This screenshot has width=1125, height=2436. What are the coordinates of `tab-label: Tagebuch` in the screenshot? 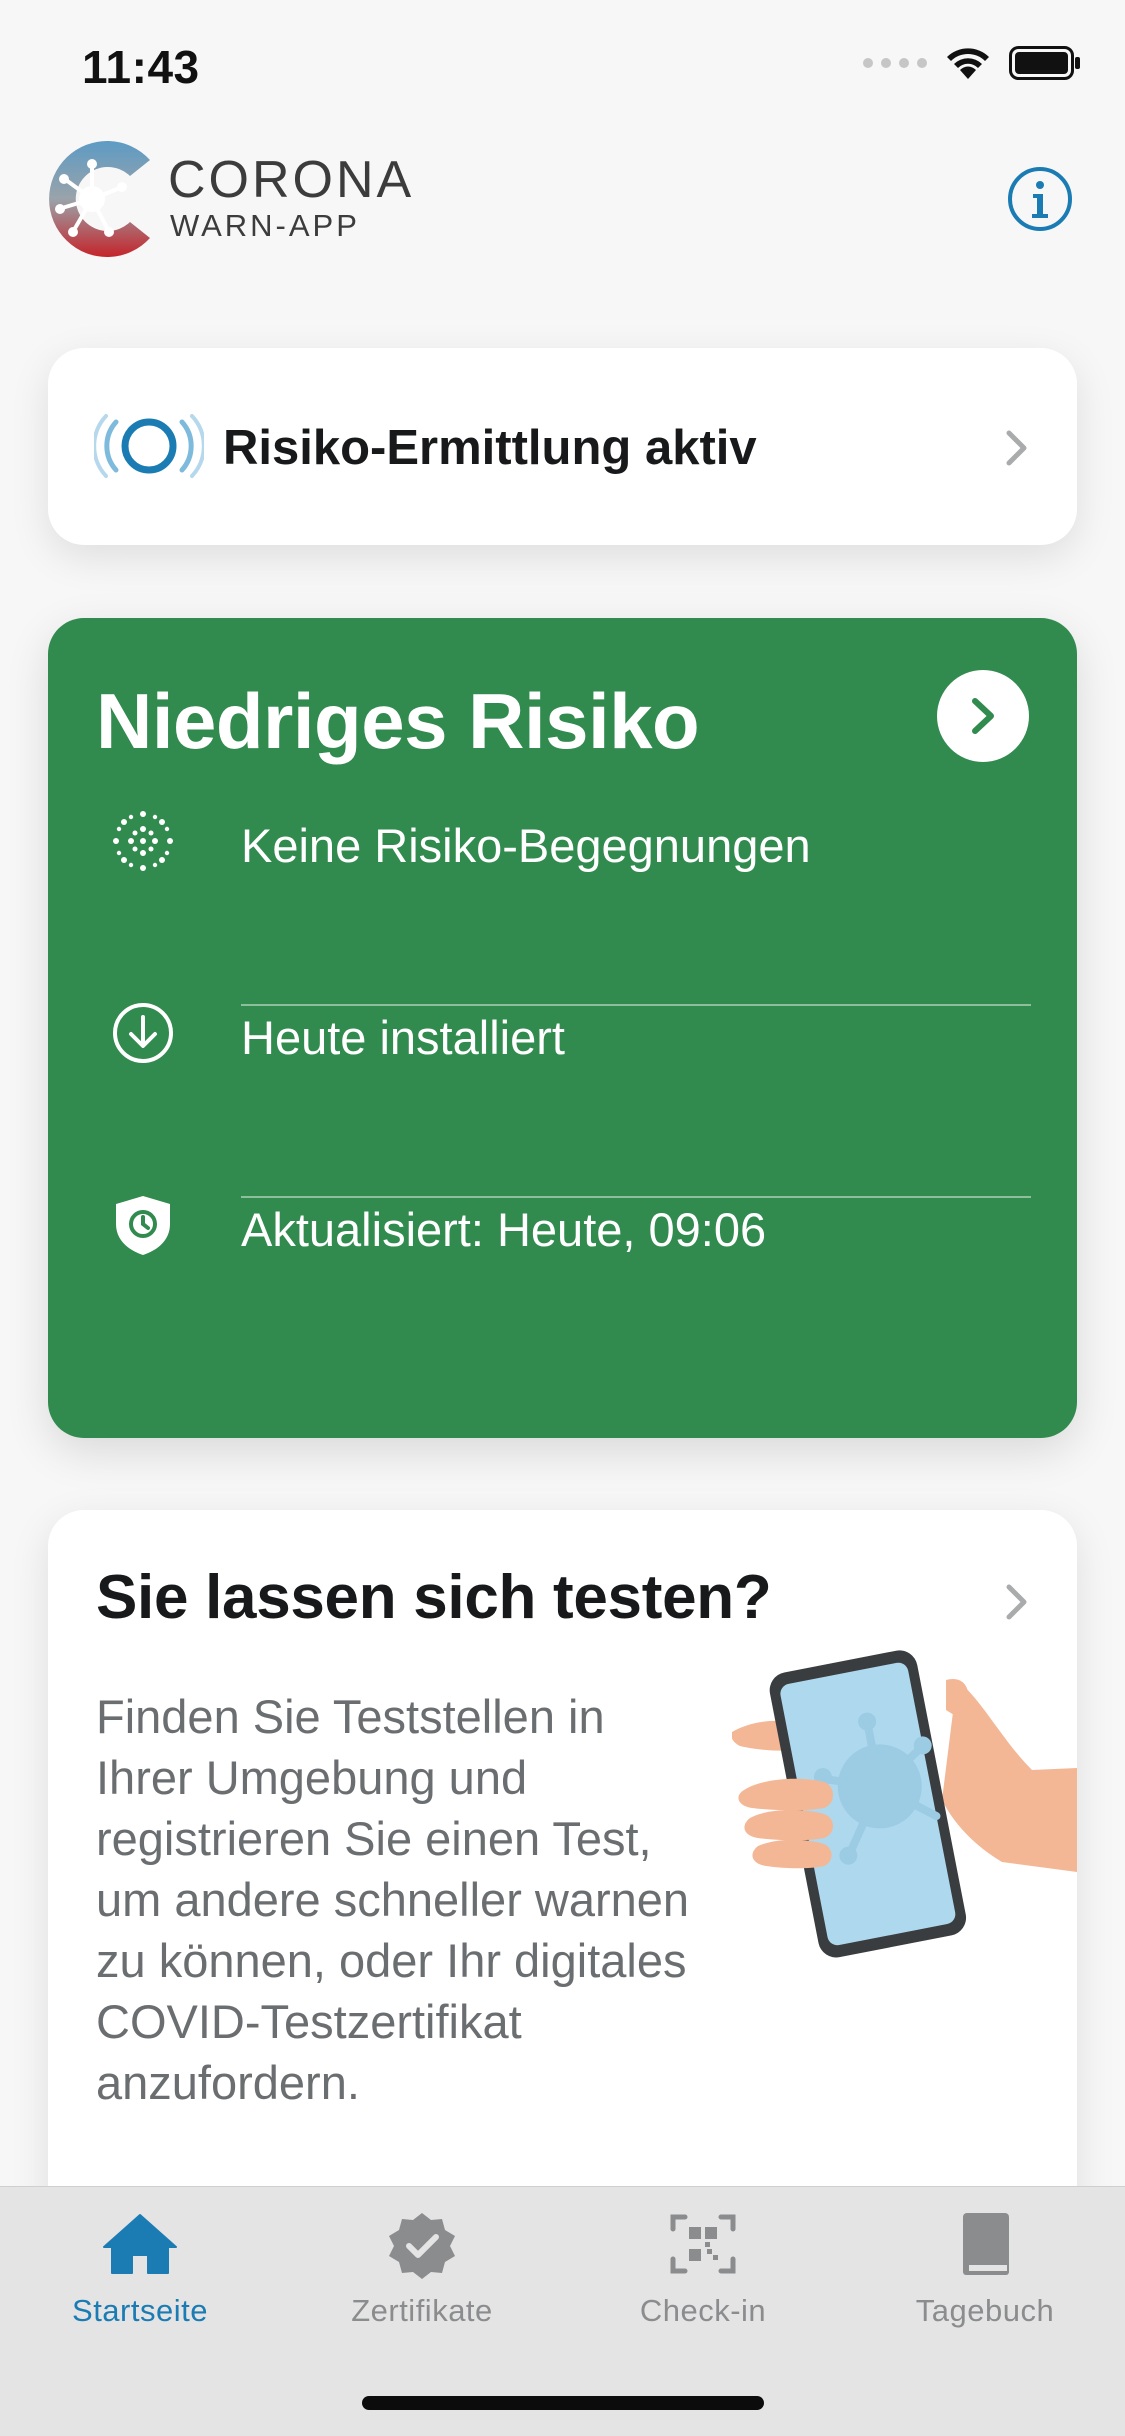 It's located at (985, 2310).